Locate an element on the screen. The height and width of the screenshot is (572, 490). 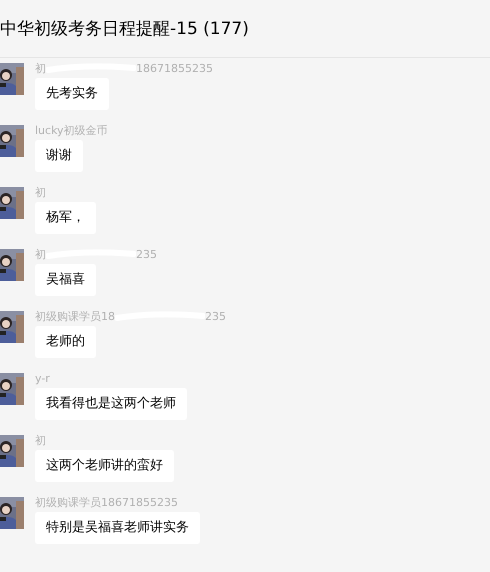
message-bubble: 老师的 is located at coordinates (65, 342).